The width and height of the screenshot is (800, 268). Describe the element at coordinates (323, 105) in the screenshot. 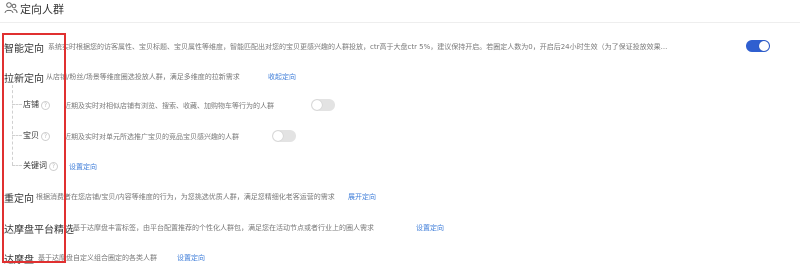

I see `sub-store-toggle` at that location.